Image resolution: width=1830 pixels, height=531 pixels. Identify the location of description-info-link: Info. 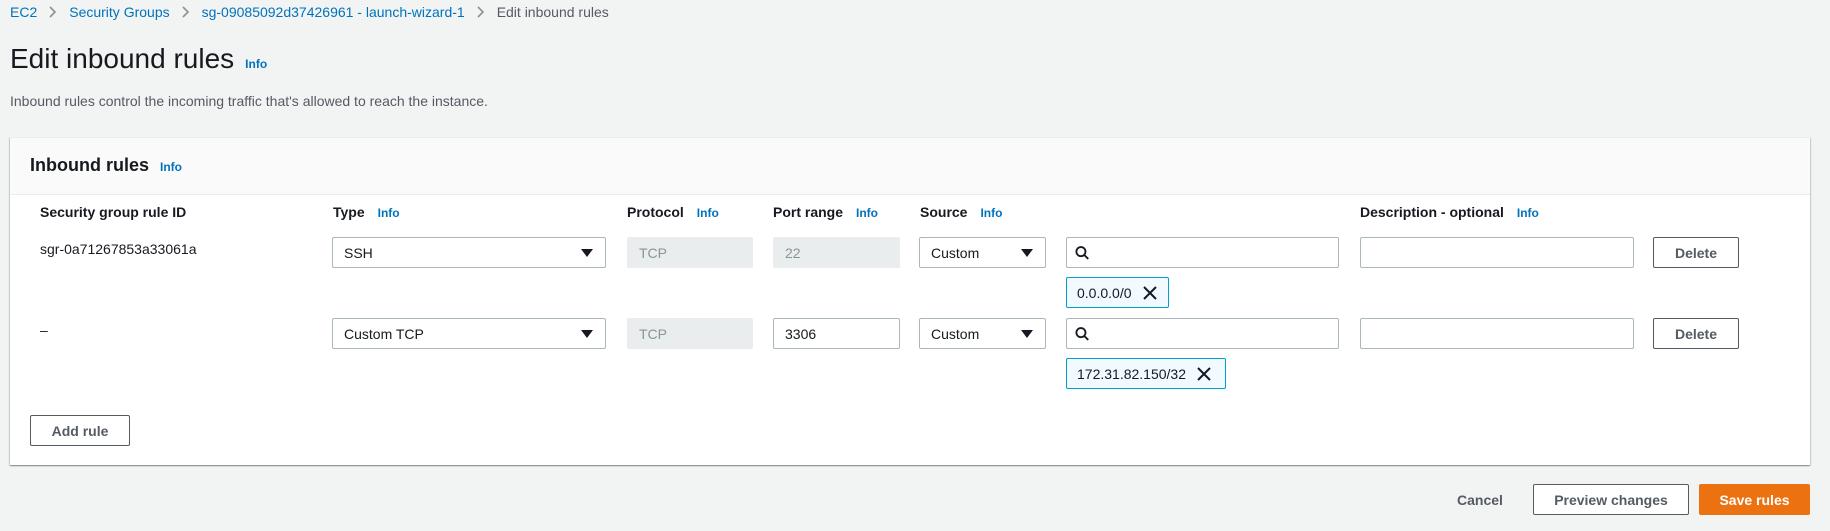
(1528, 213).